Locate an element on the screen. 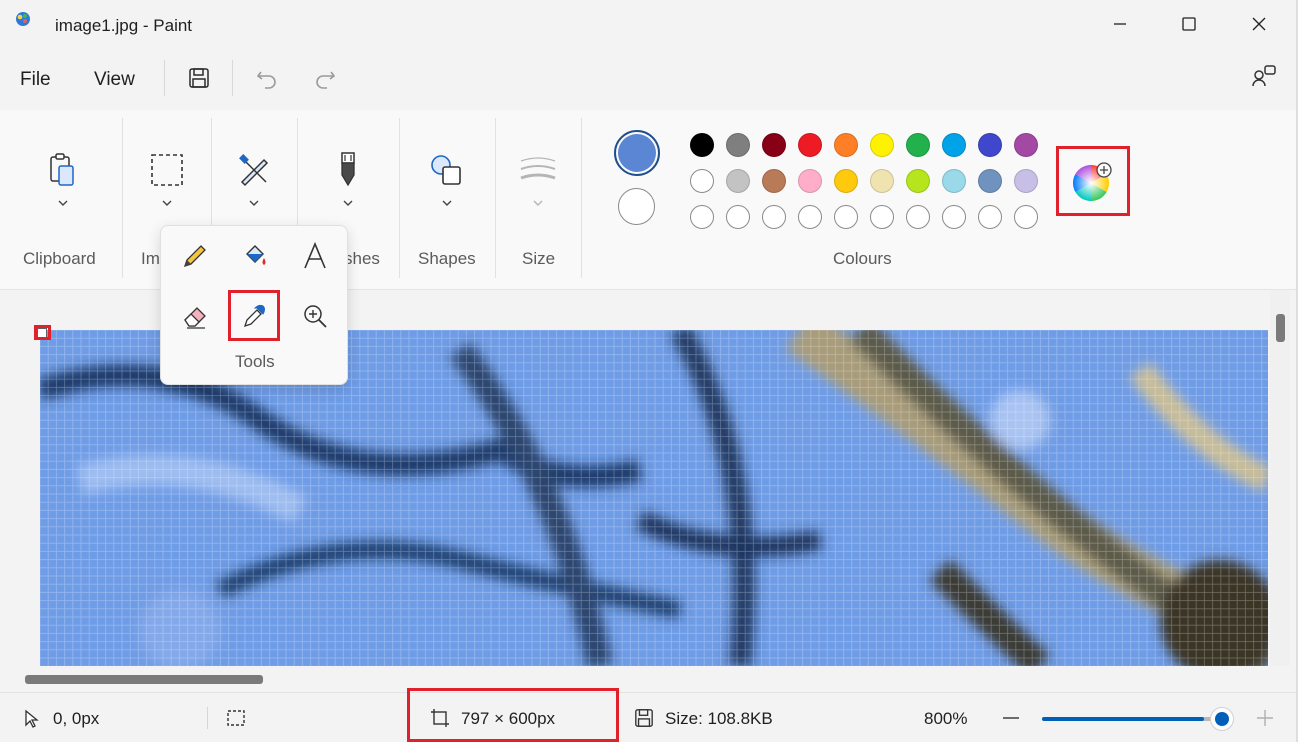 This screenshot has width=1298, height=742. fill-tool is located at coordinates (255, 256).